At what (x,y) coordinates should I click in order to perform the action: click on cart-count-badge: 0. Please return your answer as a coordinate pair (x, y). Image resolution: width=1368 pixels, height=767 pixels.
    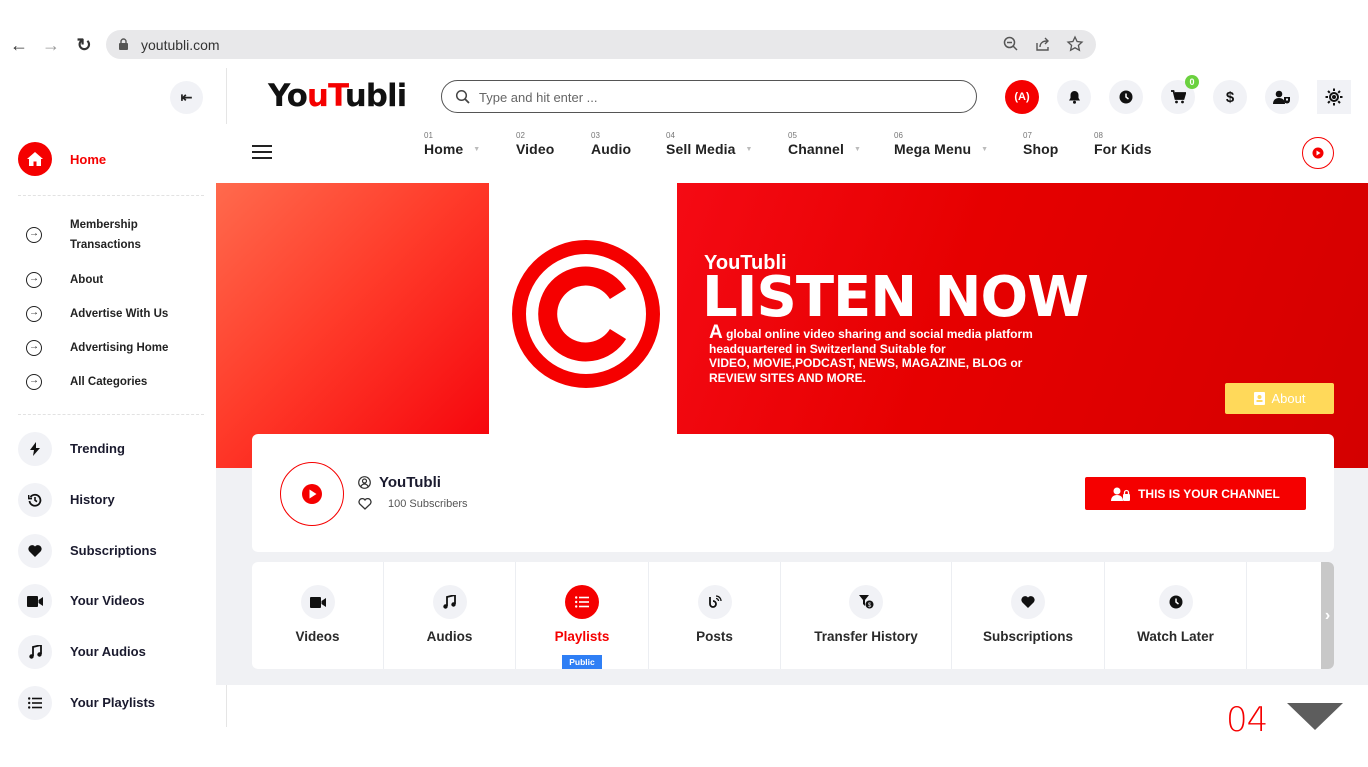
    Looking at the image, I should click on (1192, 82).